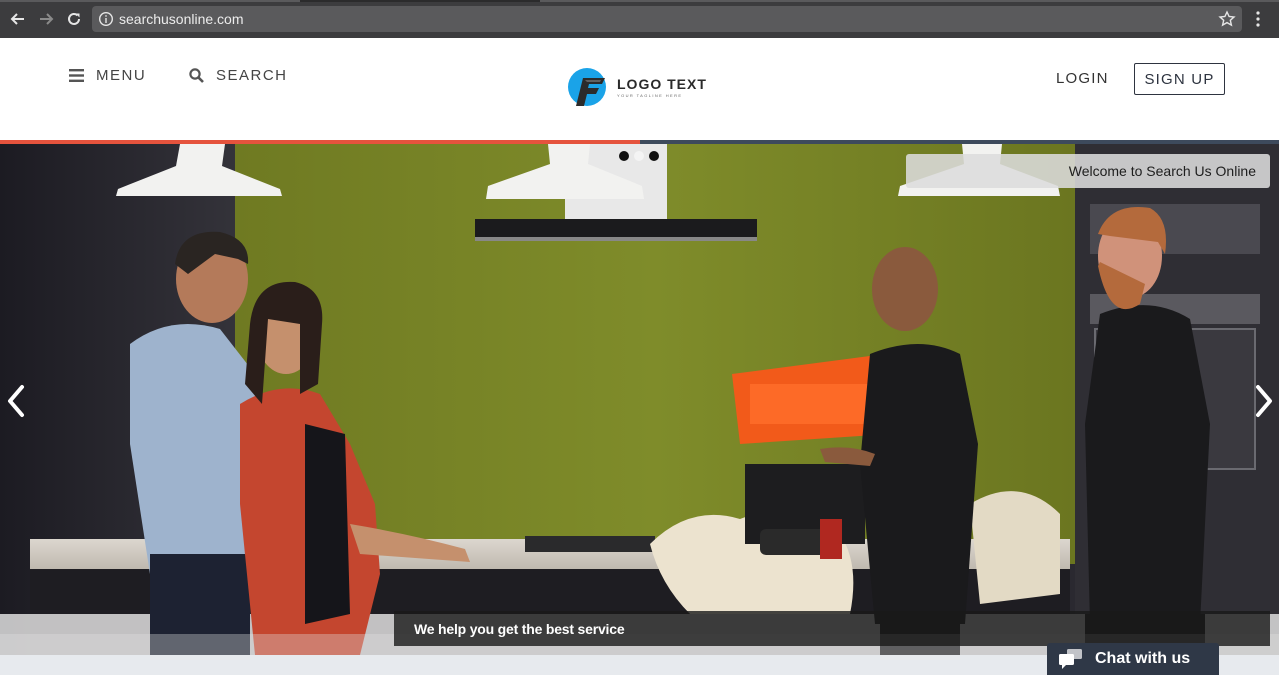  What do you see at coordinates (121, 75) in the screenshot?
I see `menu-label: MENU` at bounding box center [121, 75].